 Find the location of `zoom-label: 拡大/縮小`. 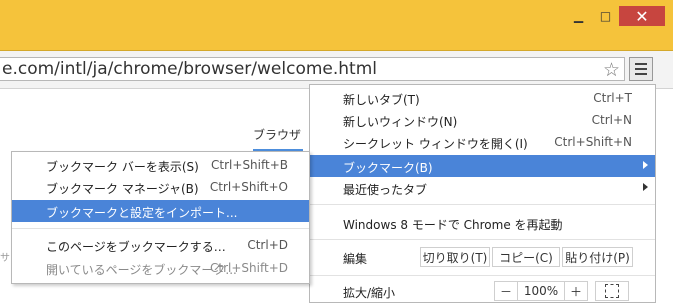

zoom-label: 拡大/縮小 is located at coordinates (369, 293).